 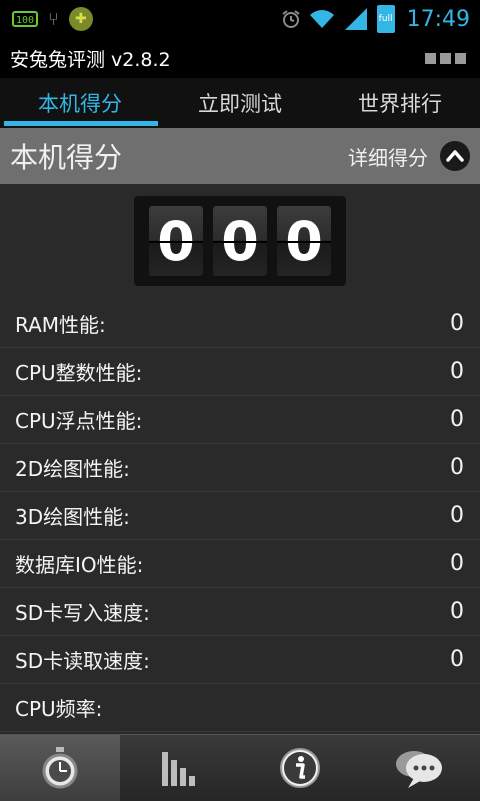 I want to click on score-row-3d: 3D绘图性能: 0, so click(x=240, y=516).